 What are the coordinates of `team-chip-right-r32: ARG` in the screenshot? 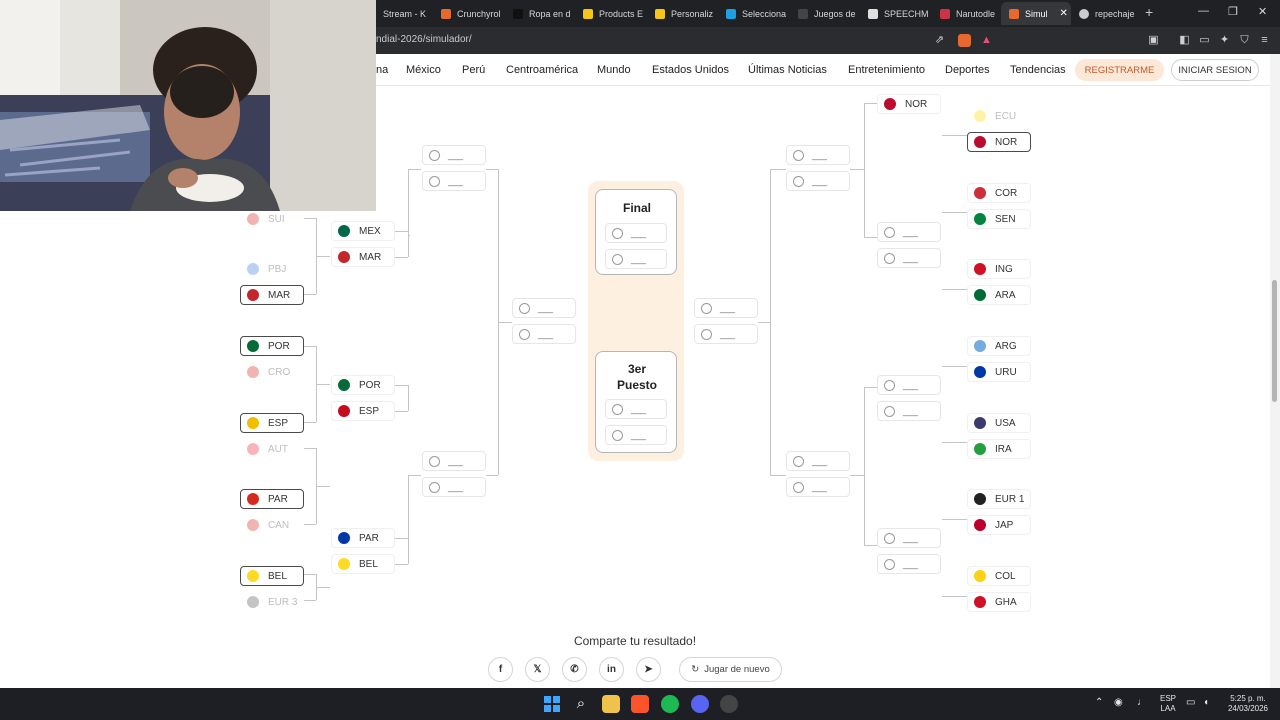 It's located at (999, 346).